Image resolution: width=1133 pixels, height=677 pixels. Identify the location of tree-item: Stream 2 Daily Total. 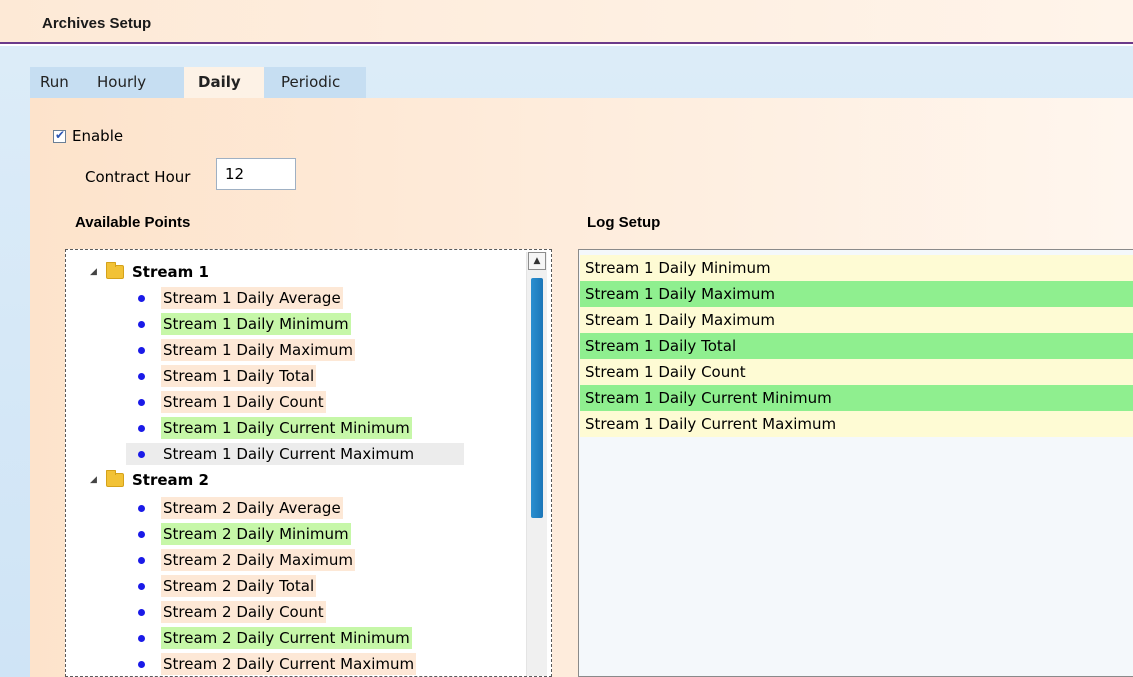
(221, 586).